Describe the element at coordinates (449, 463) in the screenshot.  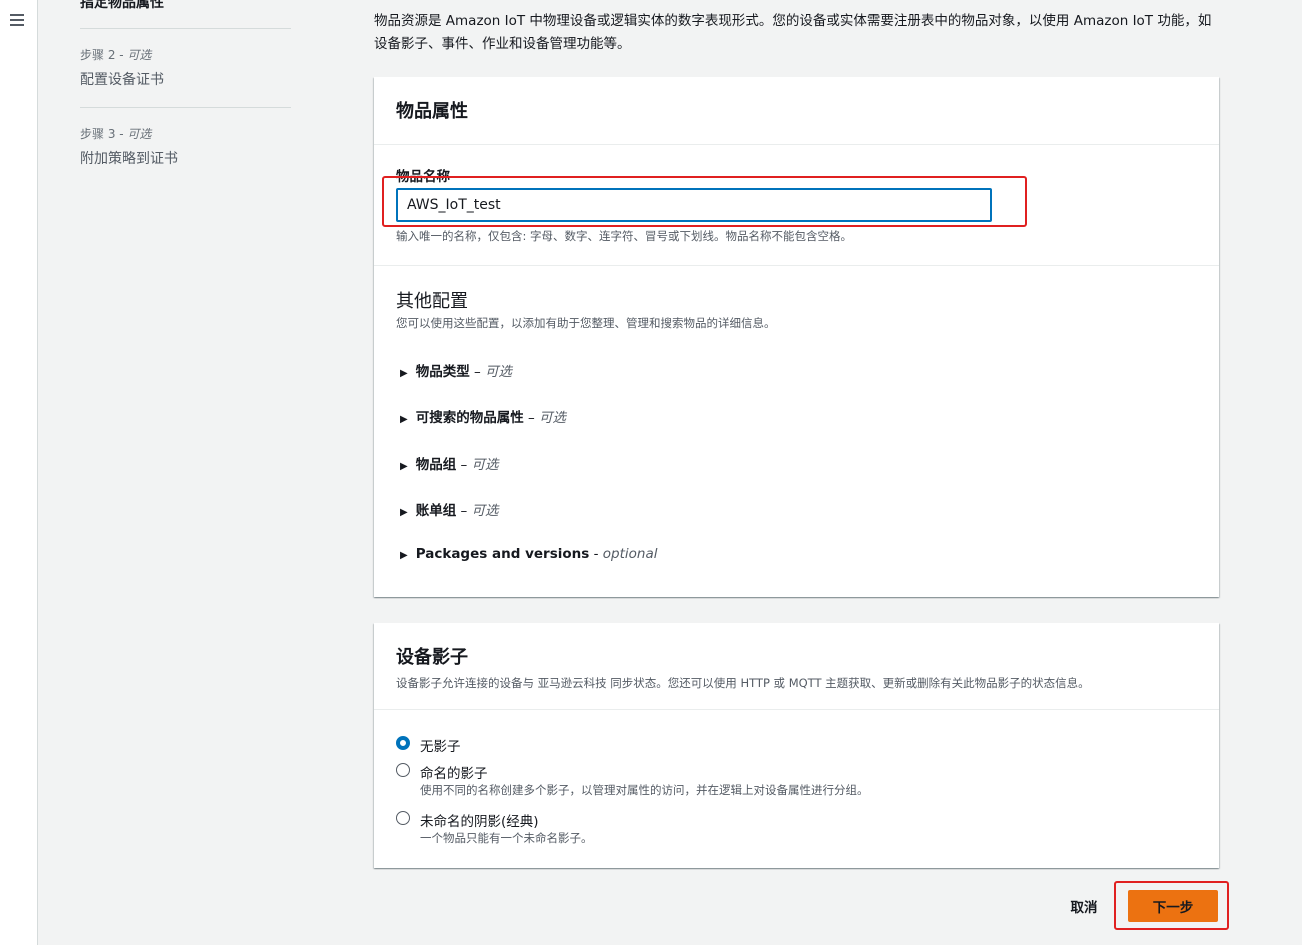
I see `expander-thing-groups: ▶ 物品组 – 可选` at that location.